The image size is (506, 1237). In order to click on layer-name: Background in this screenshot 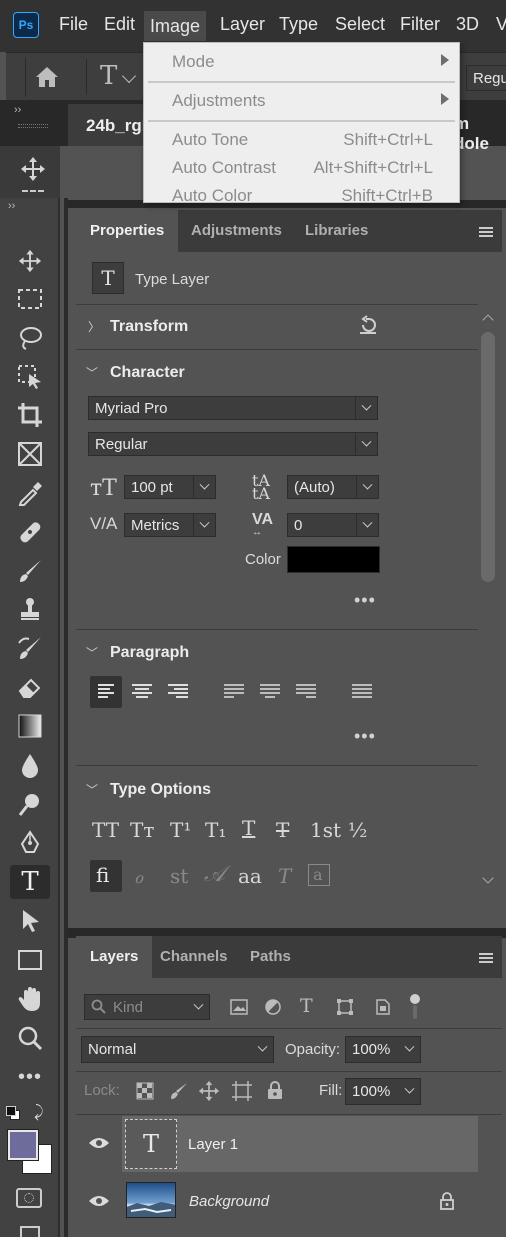, I will do `click(229, 1201)`.